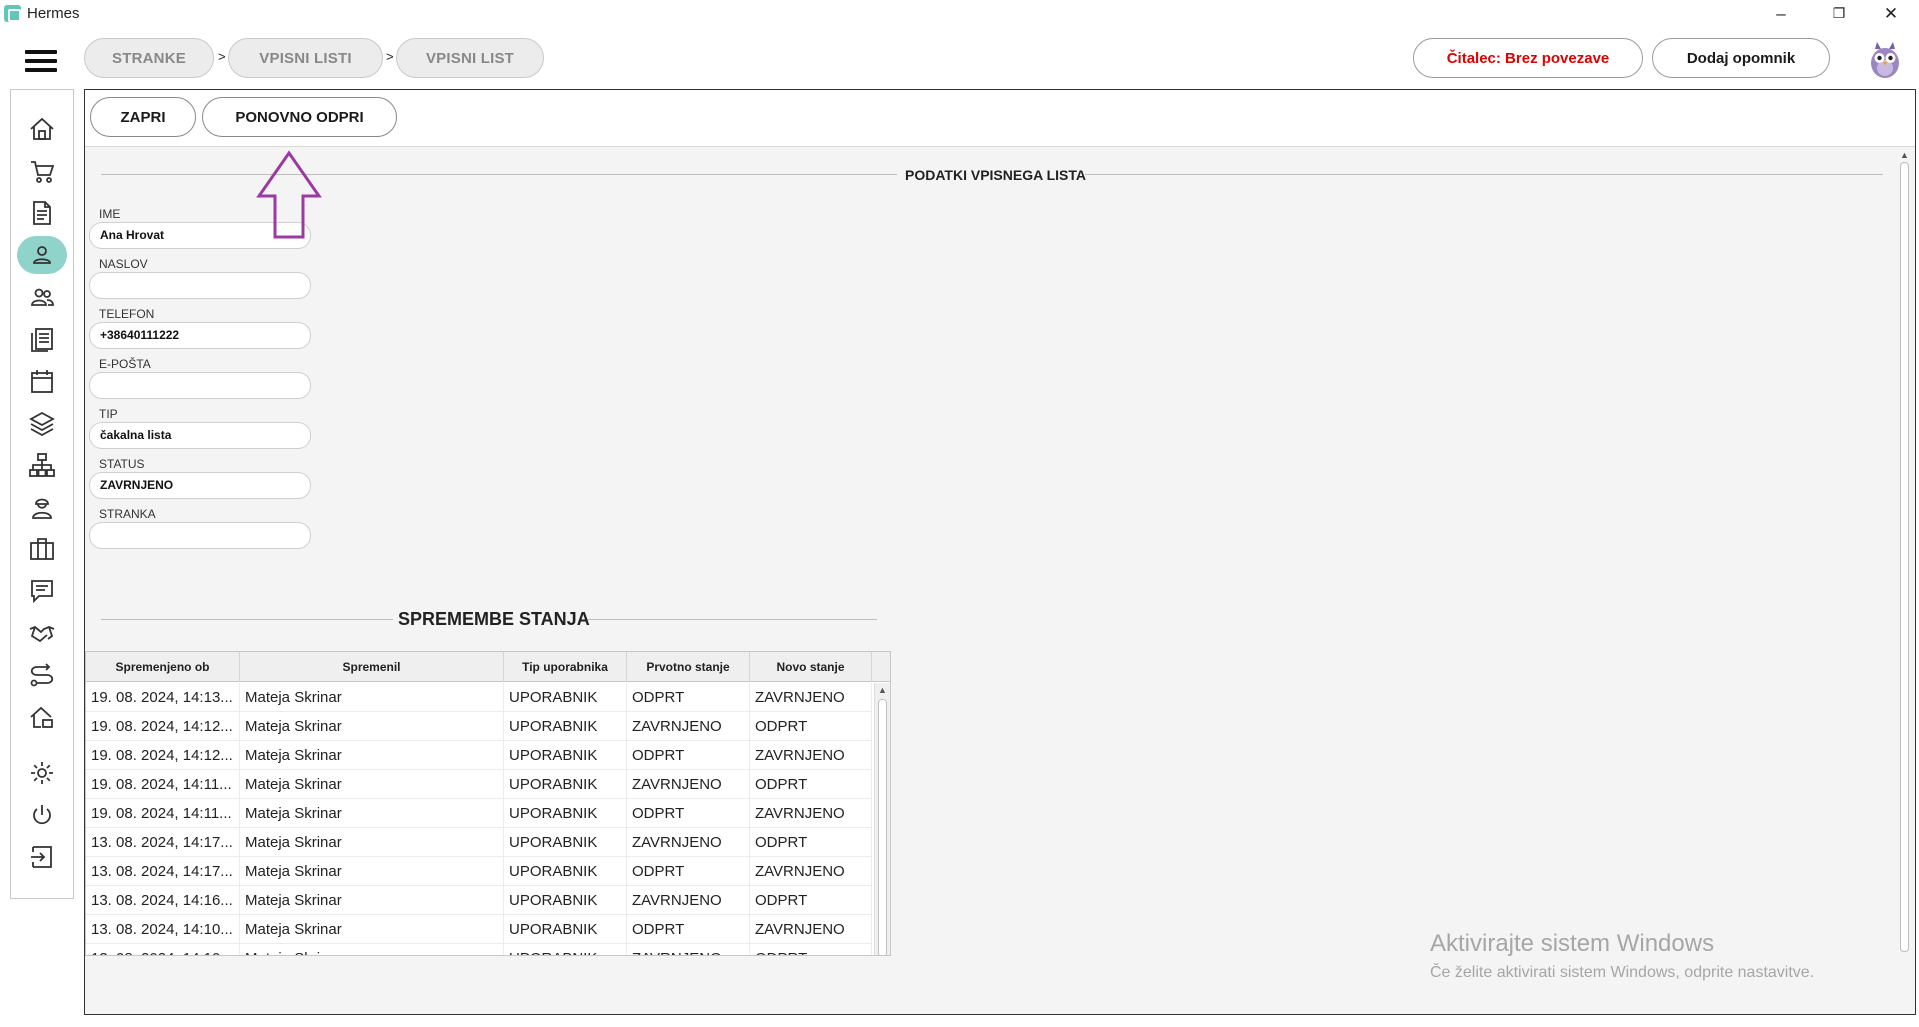  Describe the element at coordinates (688, 667) in the screenshot. I see `column-header: Prvotno stanje` at that location.